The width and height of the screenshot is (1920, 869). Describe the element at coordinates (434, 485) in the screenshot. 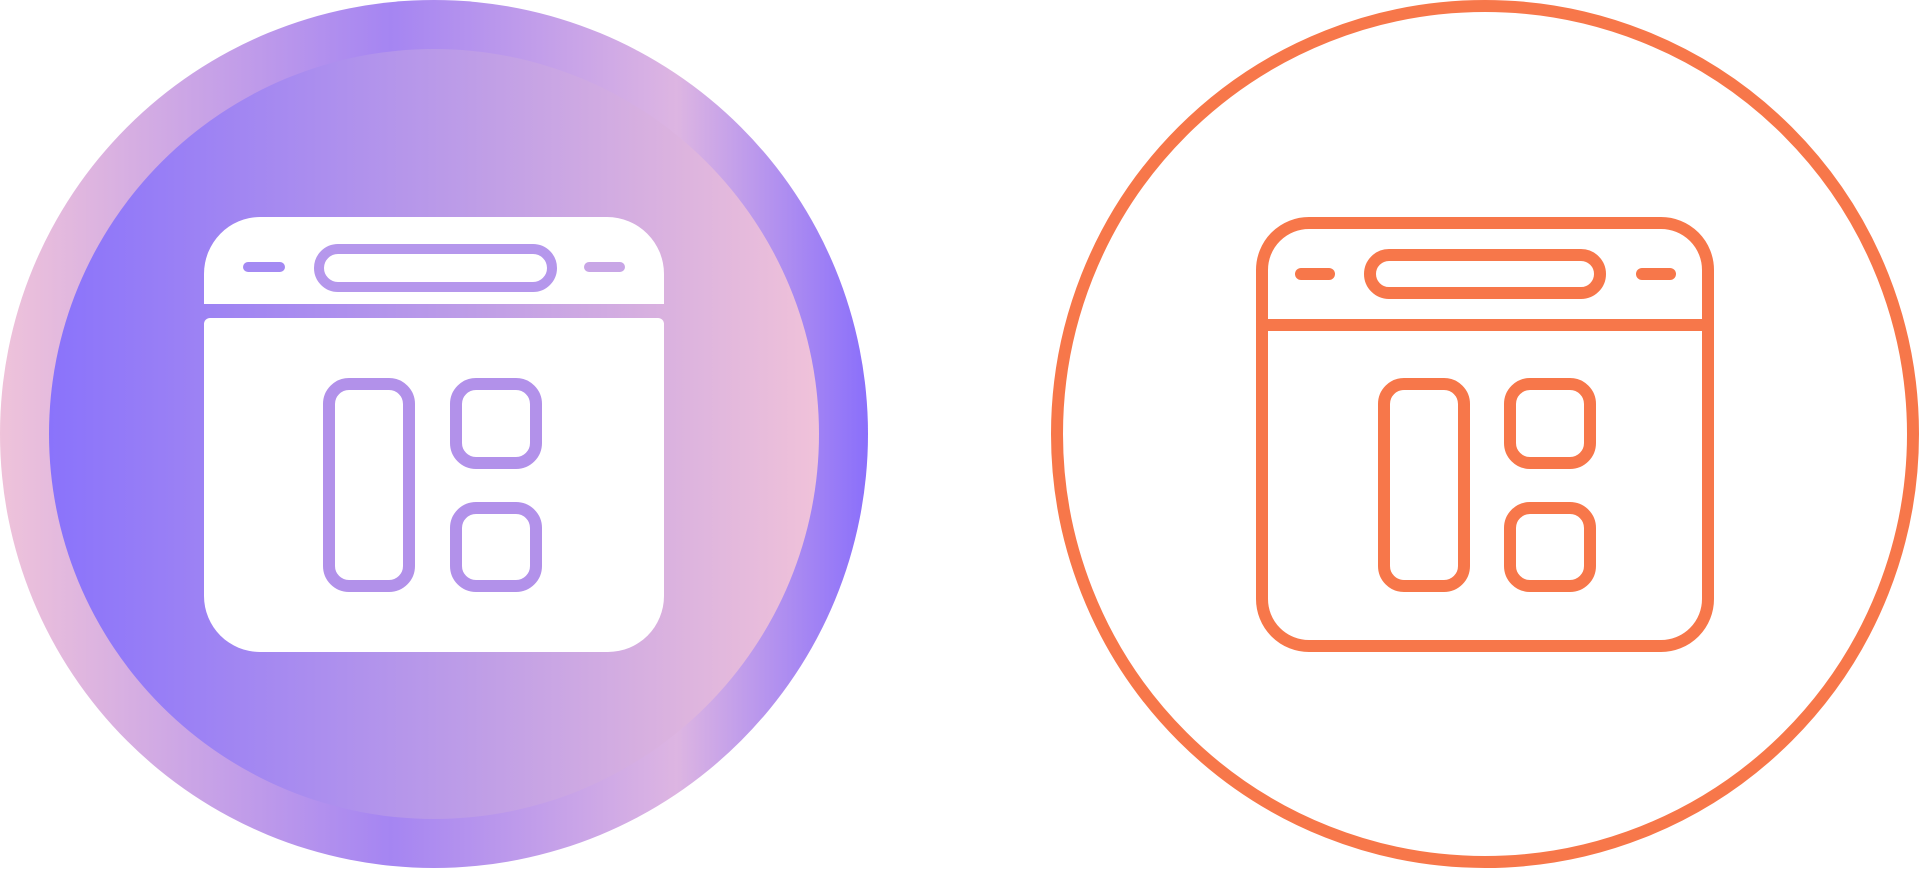

I see `window-body` at that location.